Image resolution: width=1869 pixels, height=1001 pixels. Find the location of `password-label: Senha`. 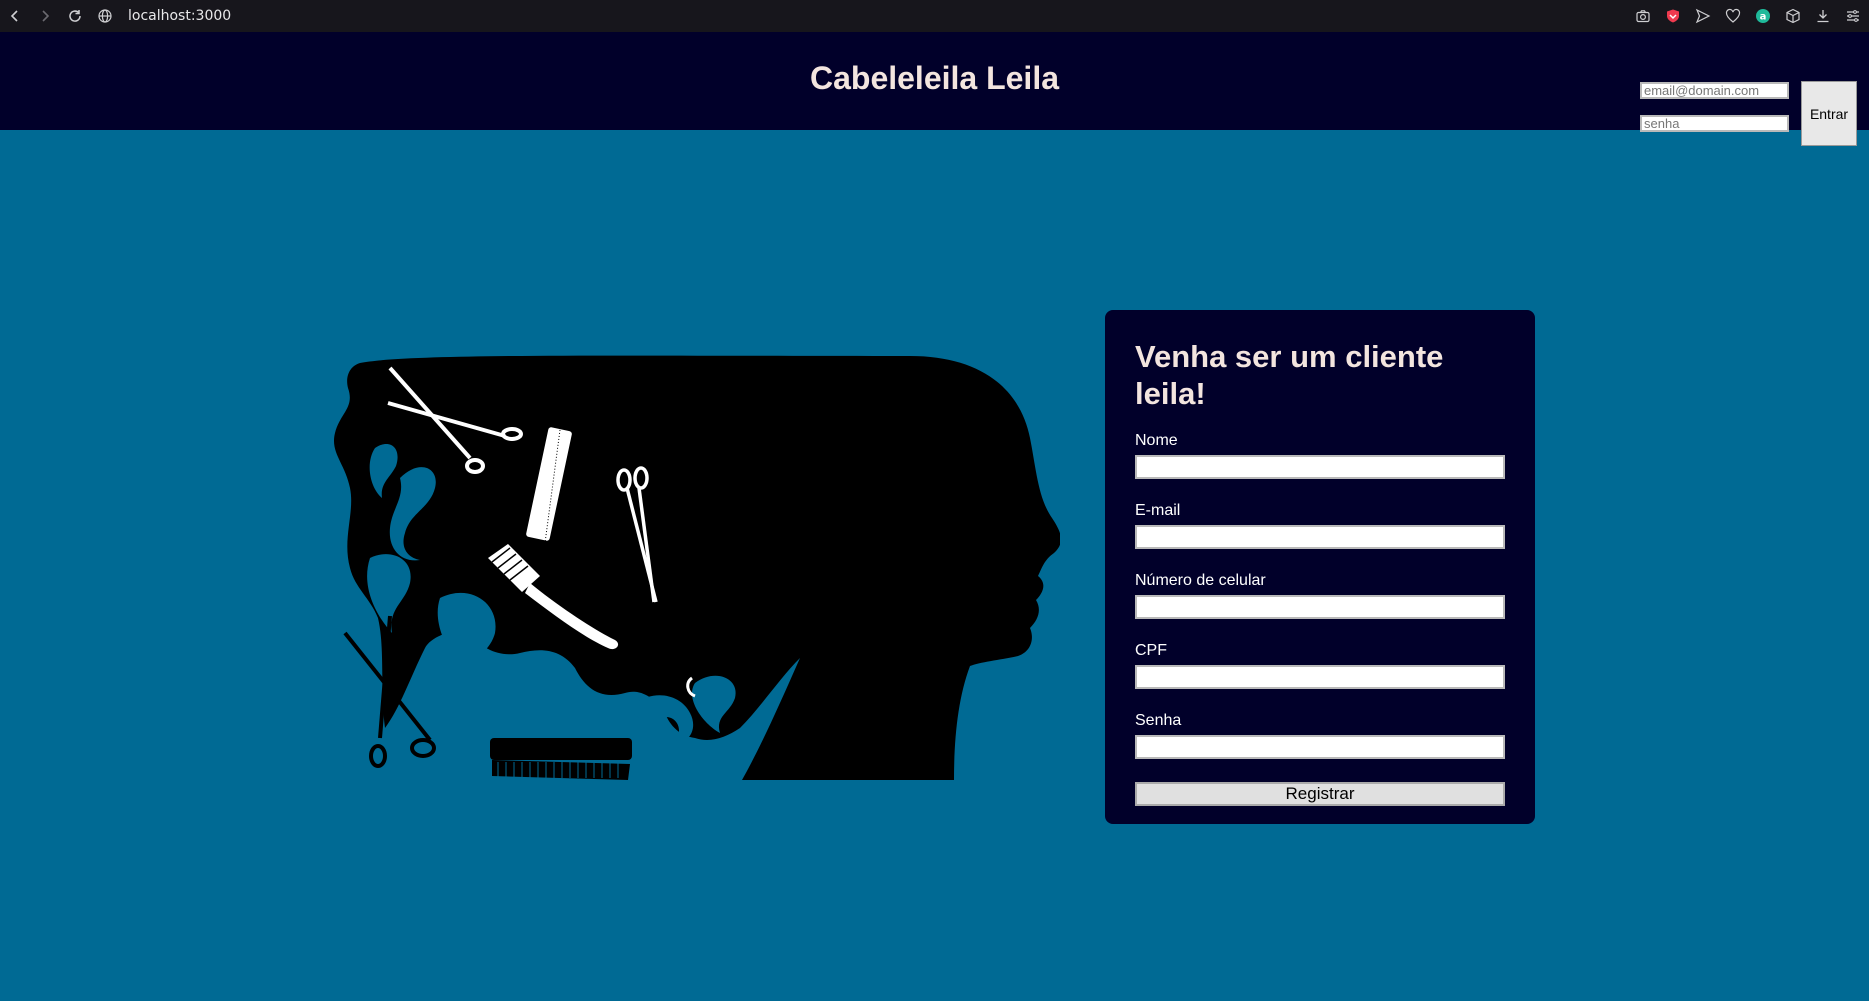

password-label: Senha is located at coordinates (1158, 720).